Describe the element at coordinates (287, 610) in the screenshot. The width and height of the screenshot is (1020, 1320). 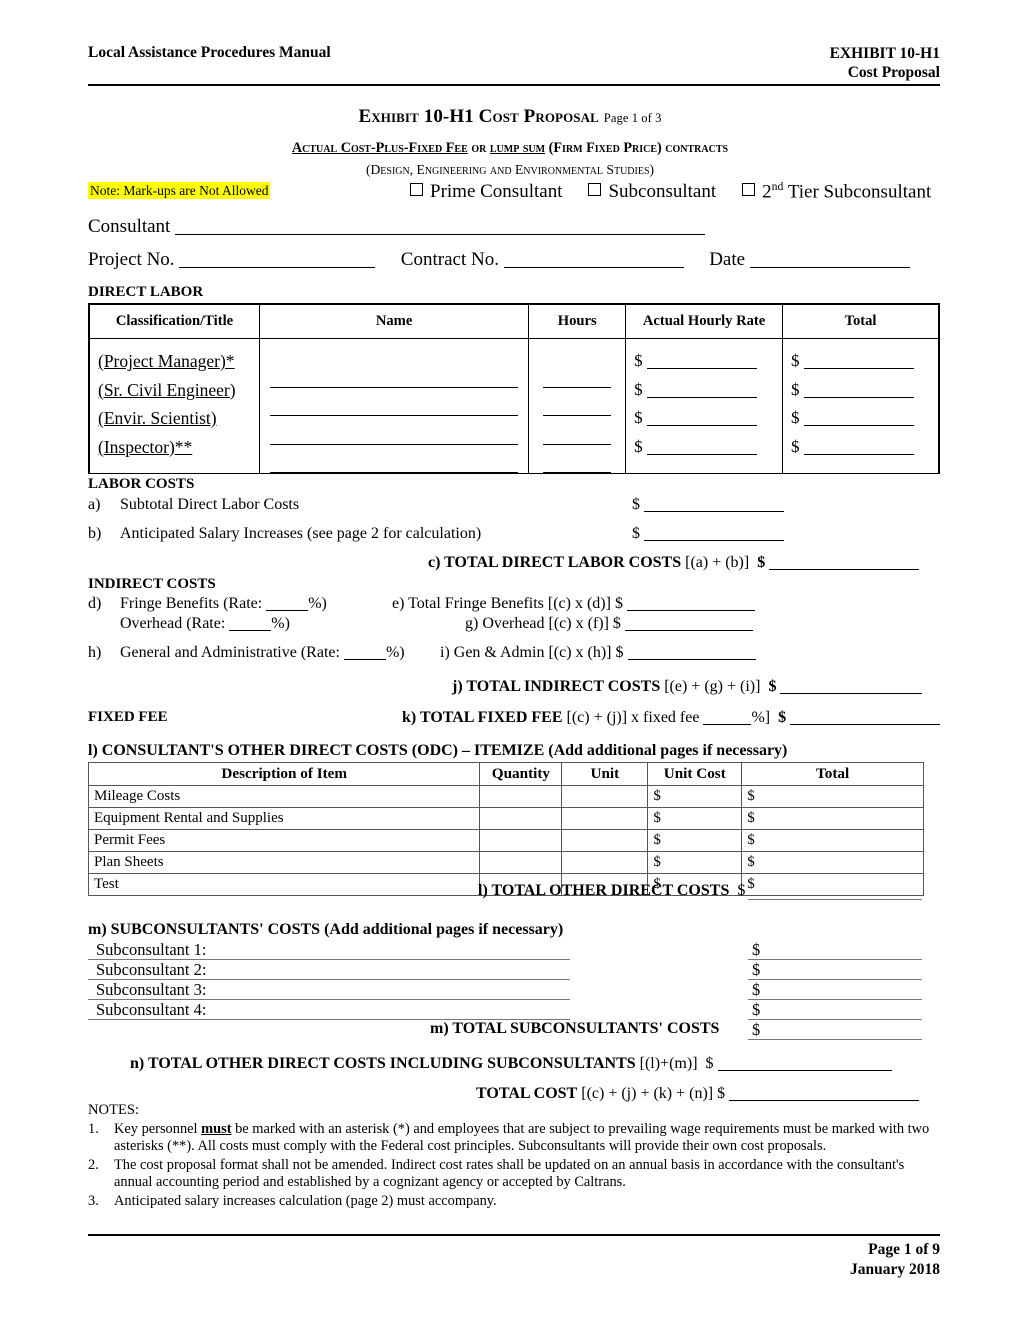
I see `fringe-rate-input` at that location.